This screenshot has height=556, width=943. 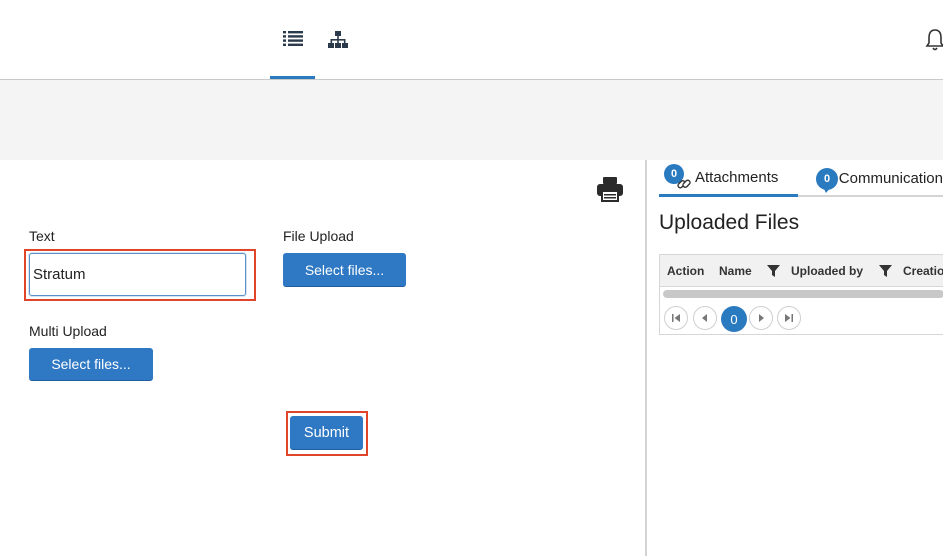 I want to click on top-navigation-bar, so click(x=471, y=40).